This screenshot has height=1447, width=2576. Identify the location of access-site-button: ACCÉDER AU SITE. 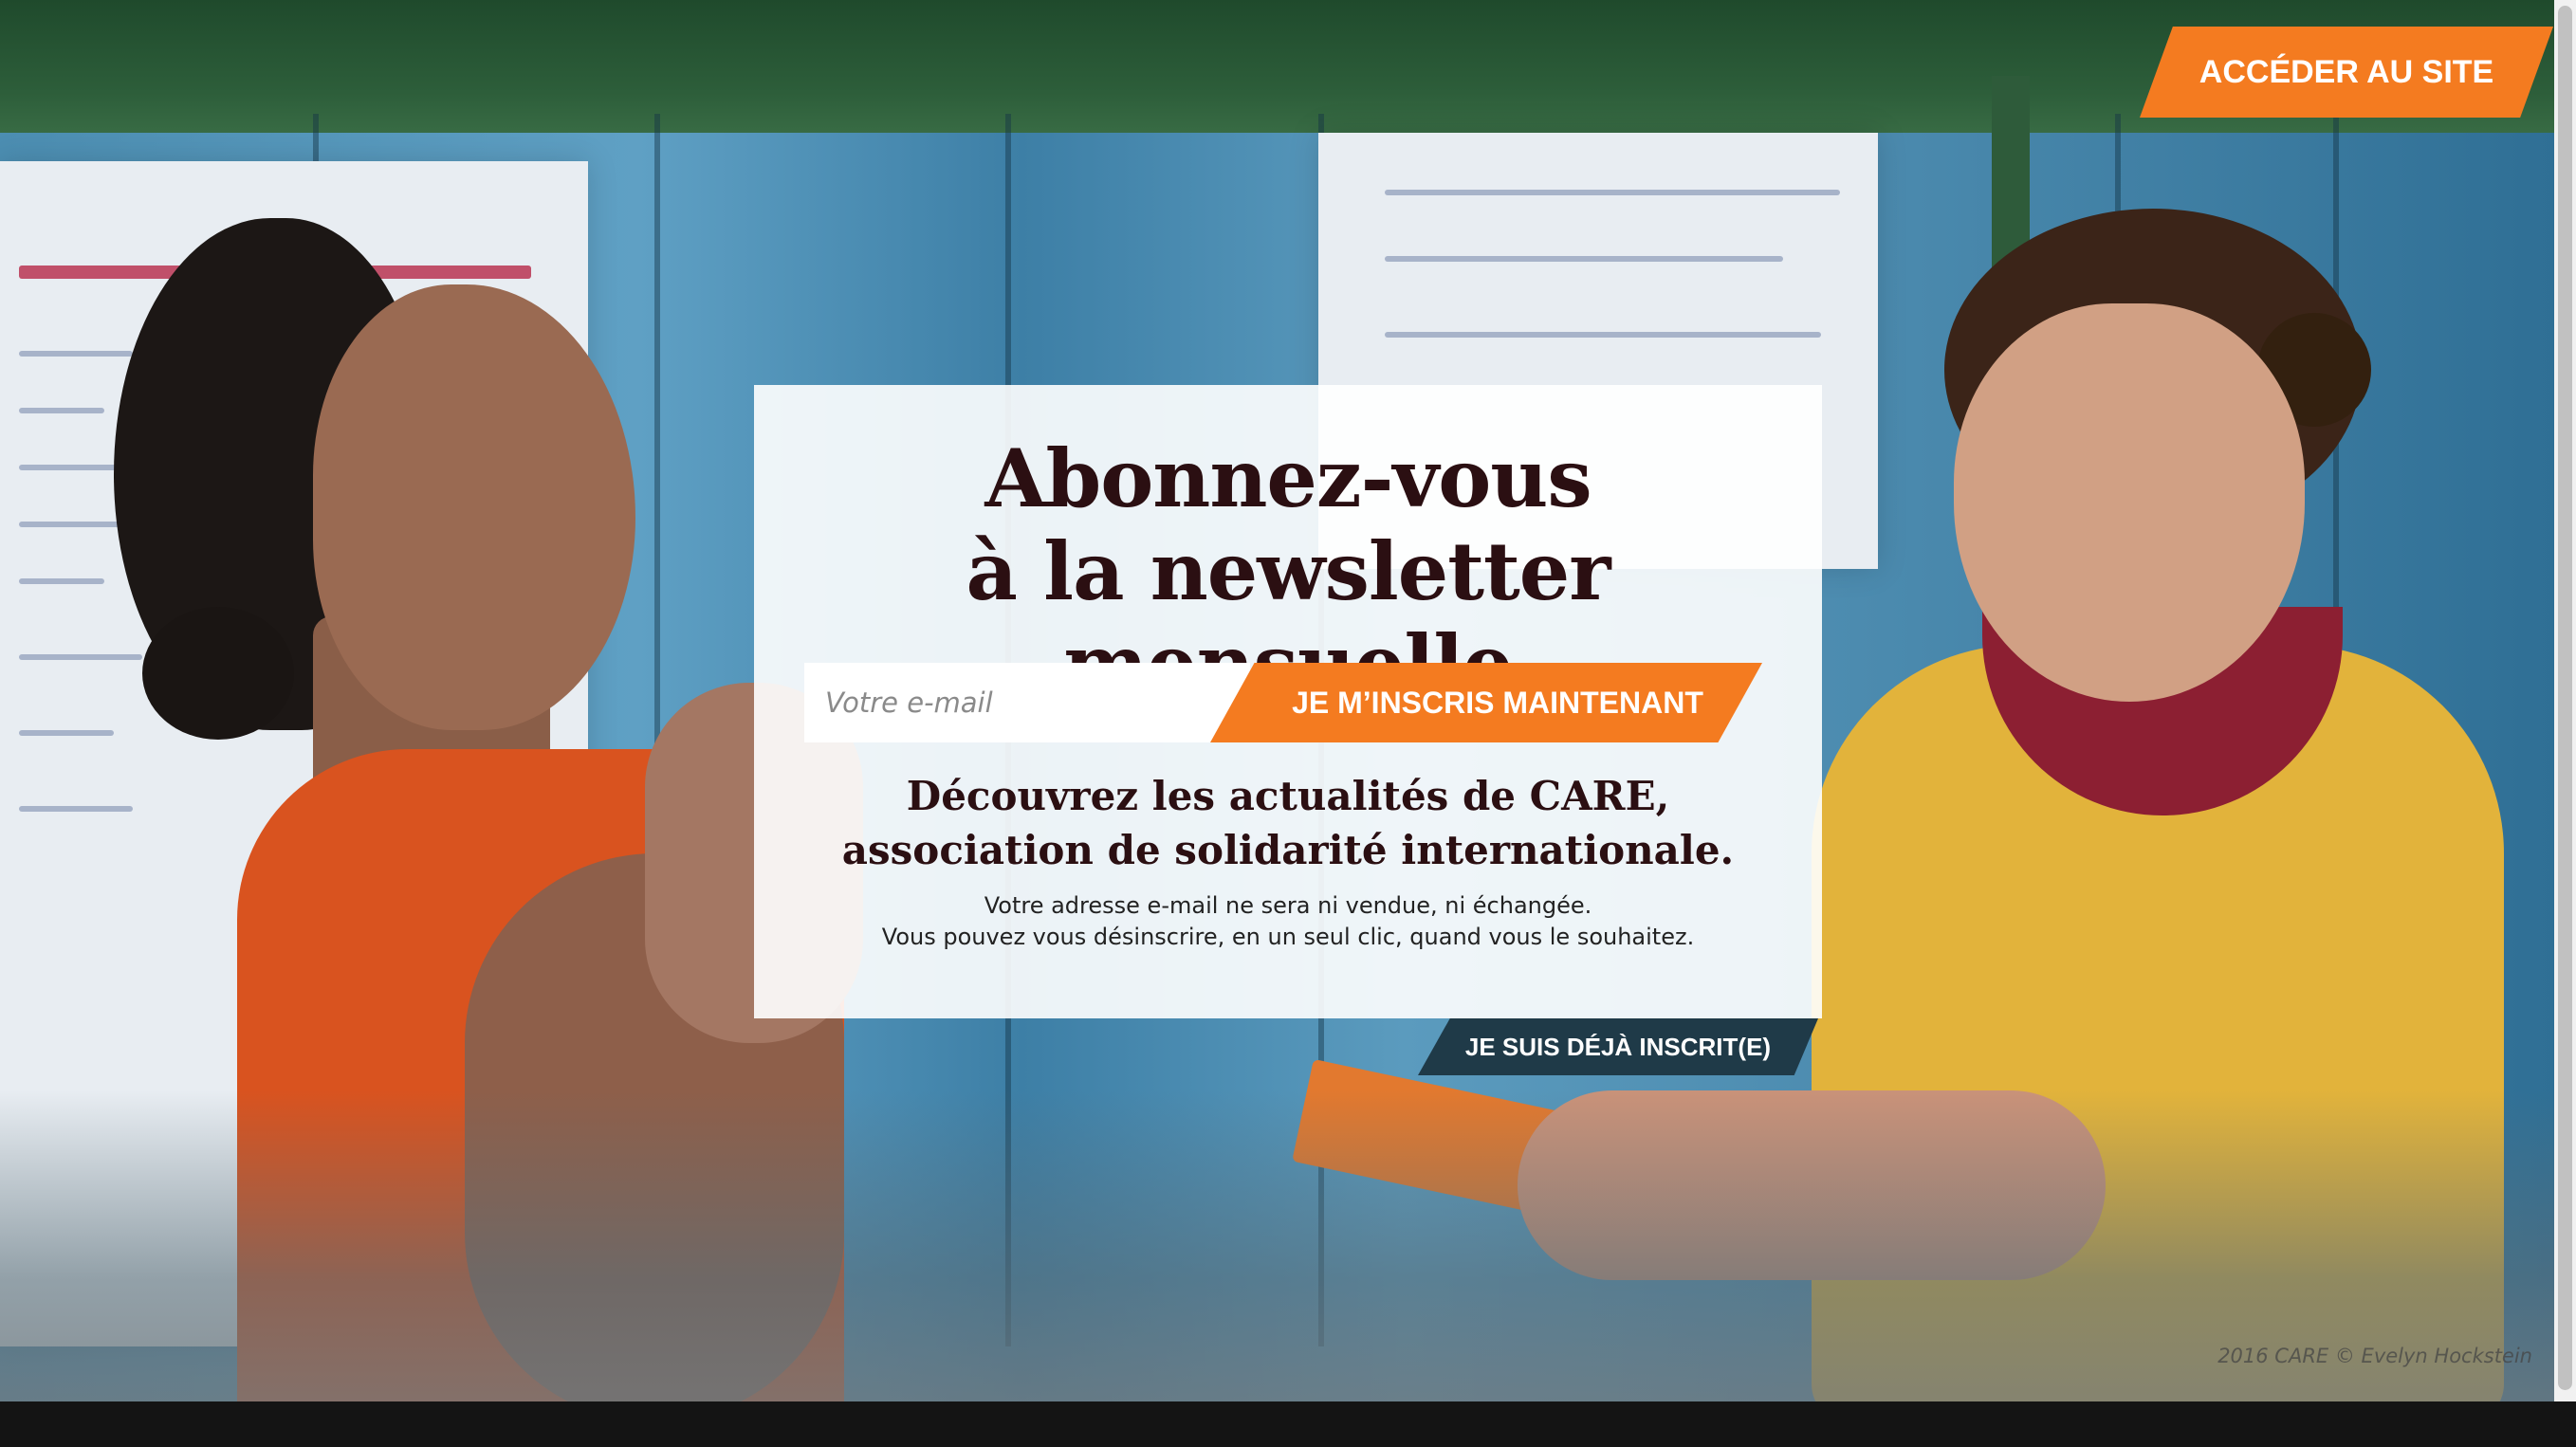
(2346, 72).